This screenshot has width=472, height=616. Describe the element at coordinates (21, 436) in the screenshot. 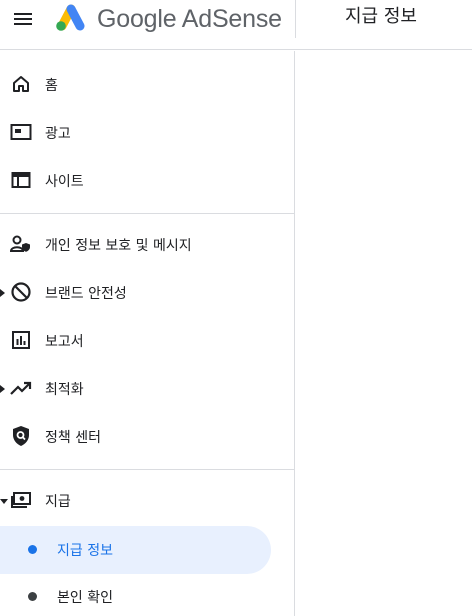

I see `policy-center-icon` at that location.